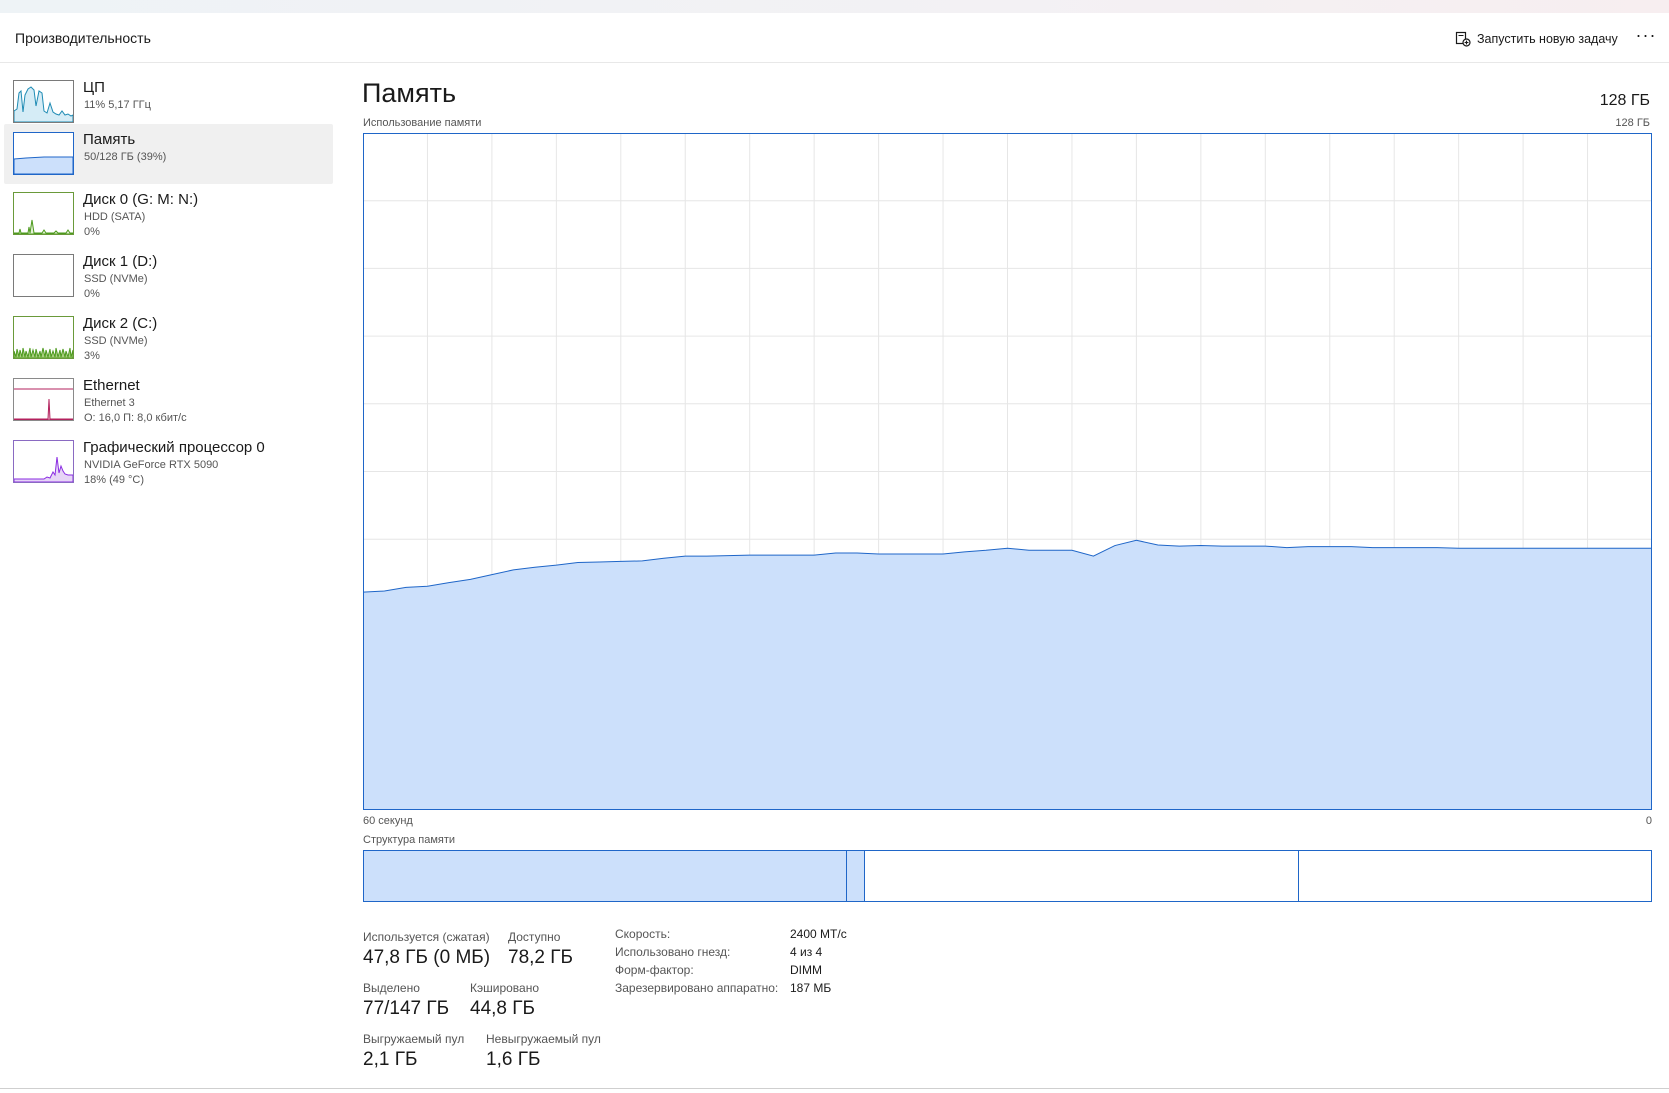  I want to click on structure-standby, so click(1082, 876).